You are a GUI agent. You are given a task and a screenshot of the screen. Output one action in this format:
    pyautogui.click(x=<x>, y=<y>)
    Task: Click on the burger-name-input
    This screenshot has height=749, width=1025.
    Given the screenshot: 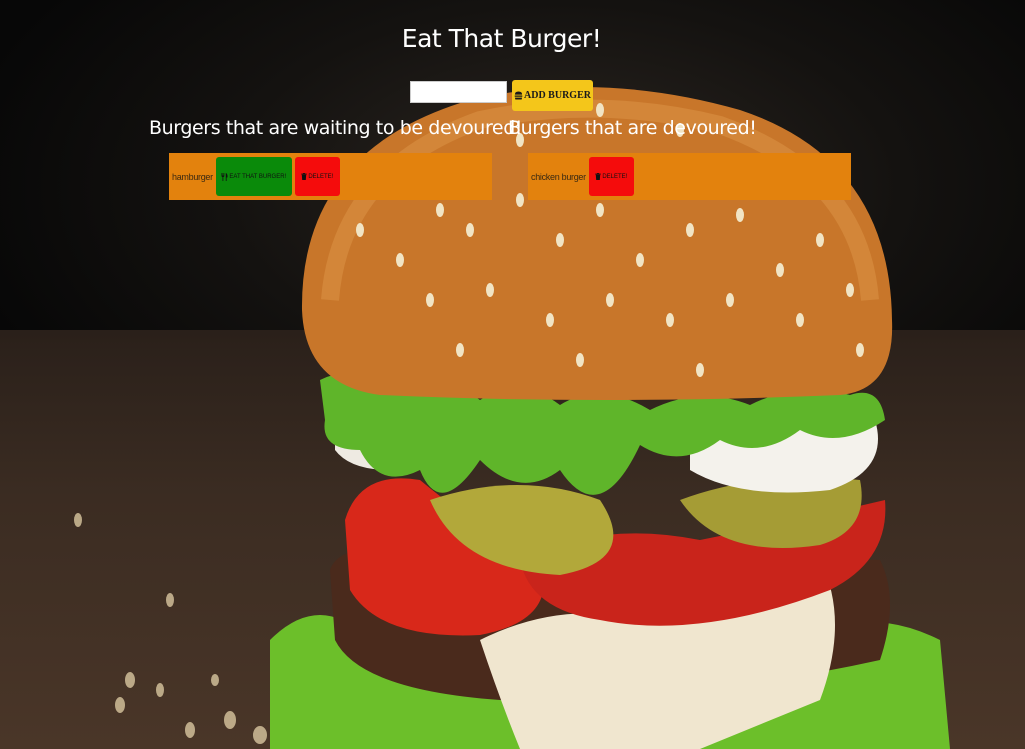 What is the action you would take?
    pyautogui.click(x=458, y=92)
    